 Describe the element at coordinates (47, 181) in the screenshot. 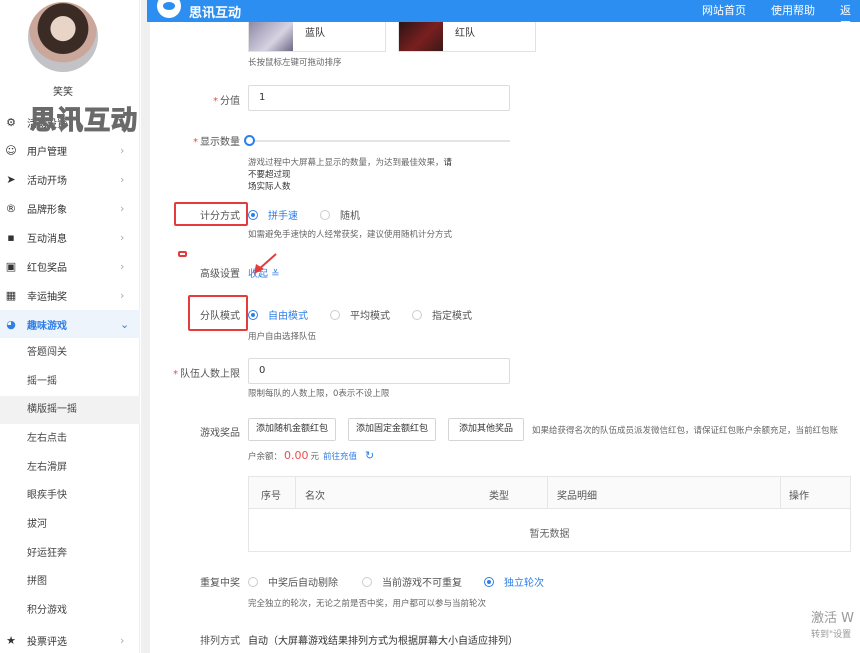

I see `menu-label: 活动开场` at that location.